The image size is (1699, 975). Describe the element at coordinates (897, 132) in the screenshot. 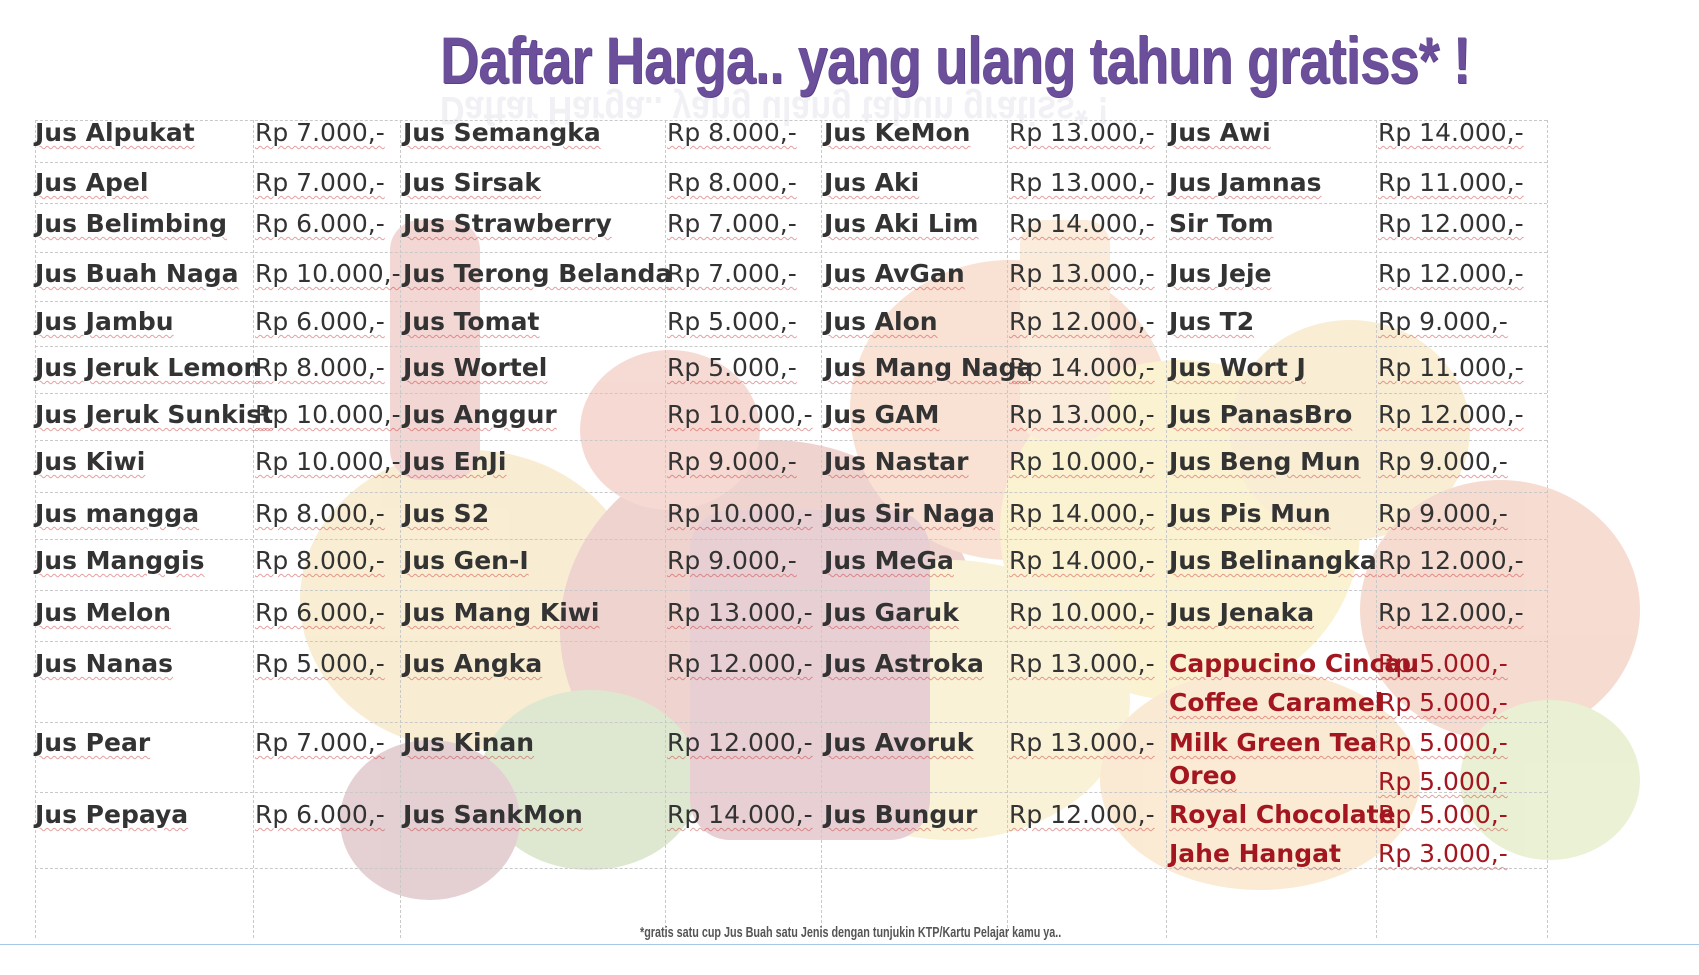

I see `menu-item-name: Jus KeMon` at that location.